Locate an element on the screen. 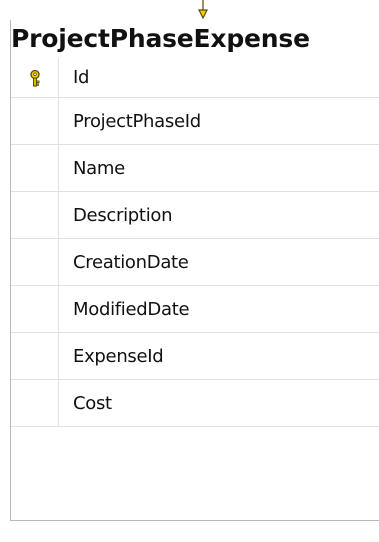 This screenshot has height=542, width=379. column-name: ProjectPhaseId is located at coordinates (137, 121).